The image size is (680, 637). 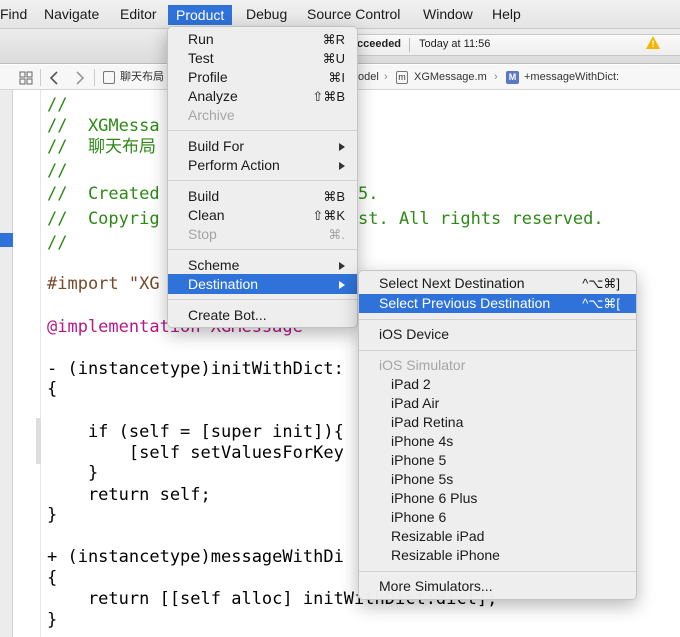 I want to click on menu-product: Product, so click(x=200, y=15).